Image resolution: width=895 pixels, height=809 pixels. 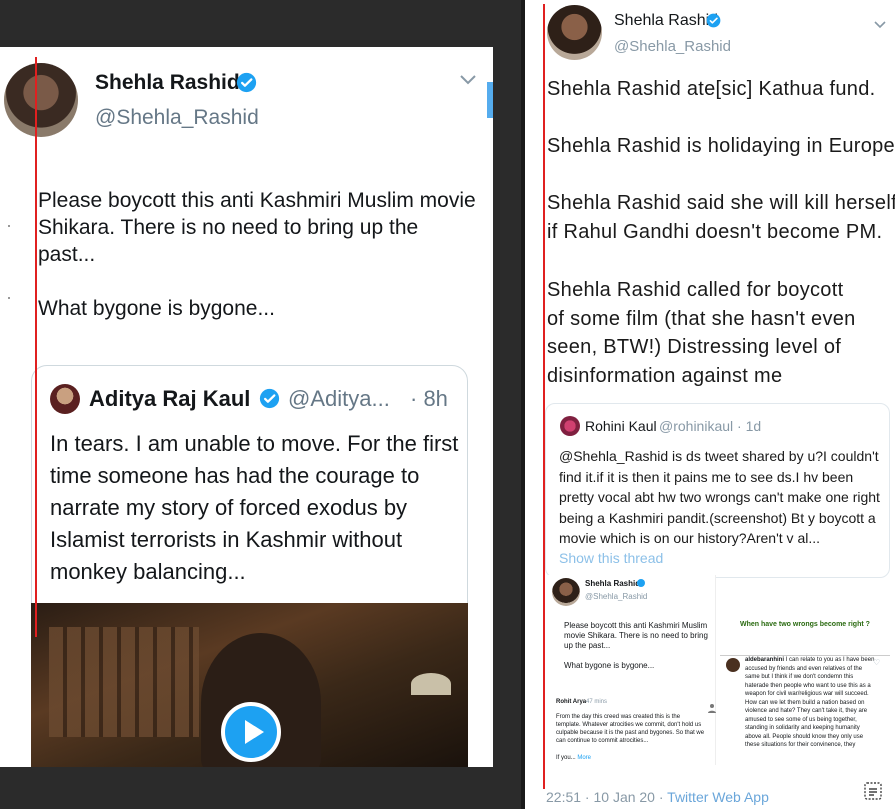 I want to click on tweet-line: disinformation against me, so click(x=665, y=376).